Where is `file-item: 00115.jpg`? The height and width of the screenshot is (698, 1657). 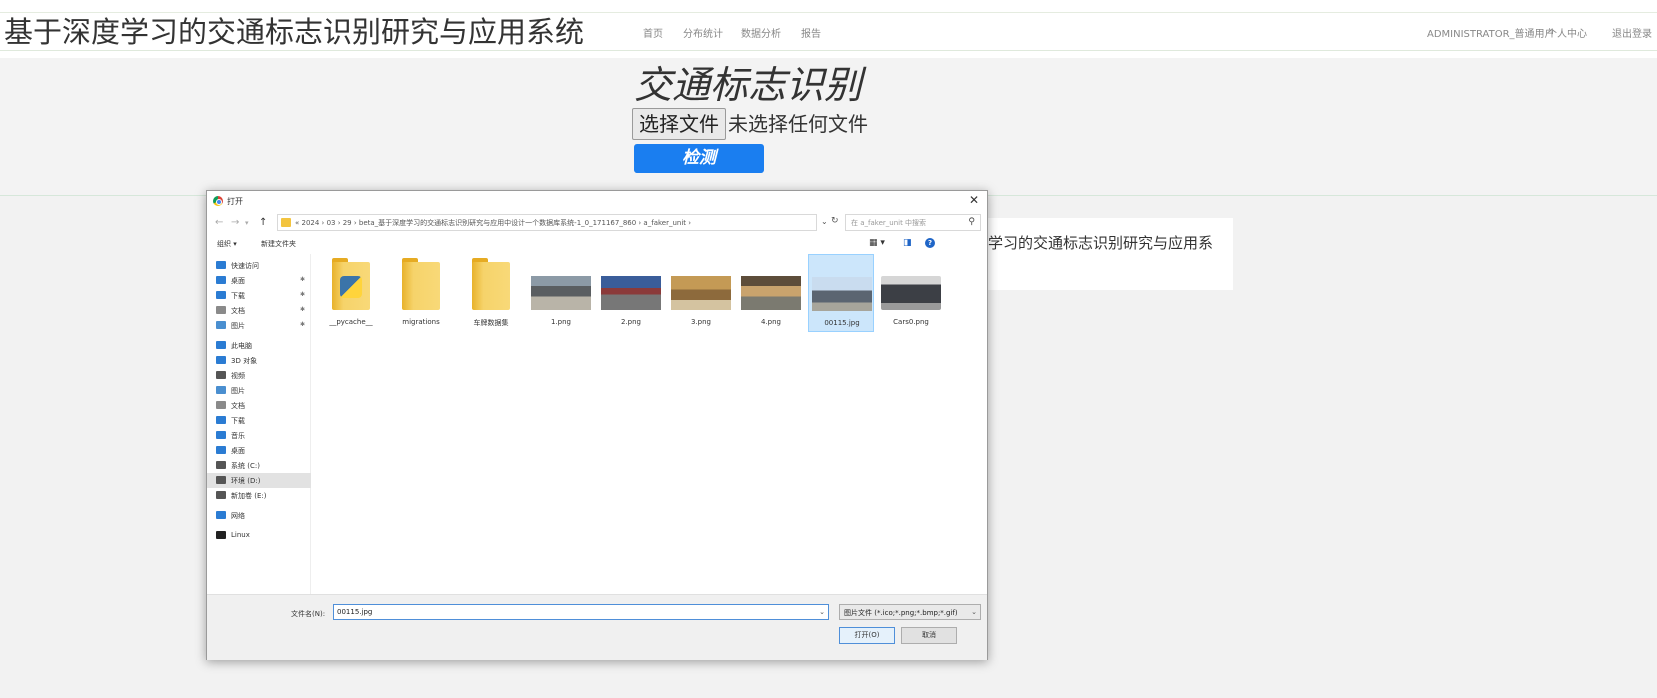 file-item: 00115.jpg is located at coordinates (841, 293).